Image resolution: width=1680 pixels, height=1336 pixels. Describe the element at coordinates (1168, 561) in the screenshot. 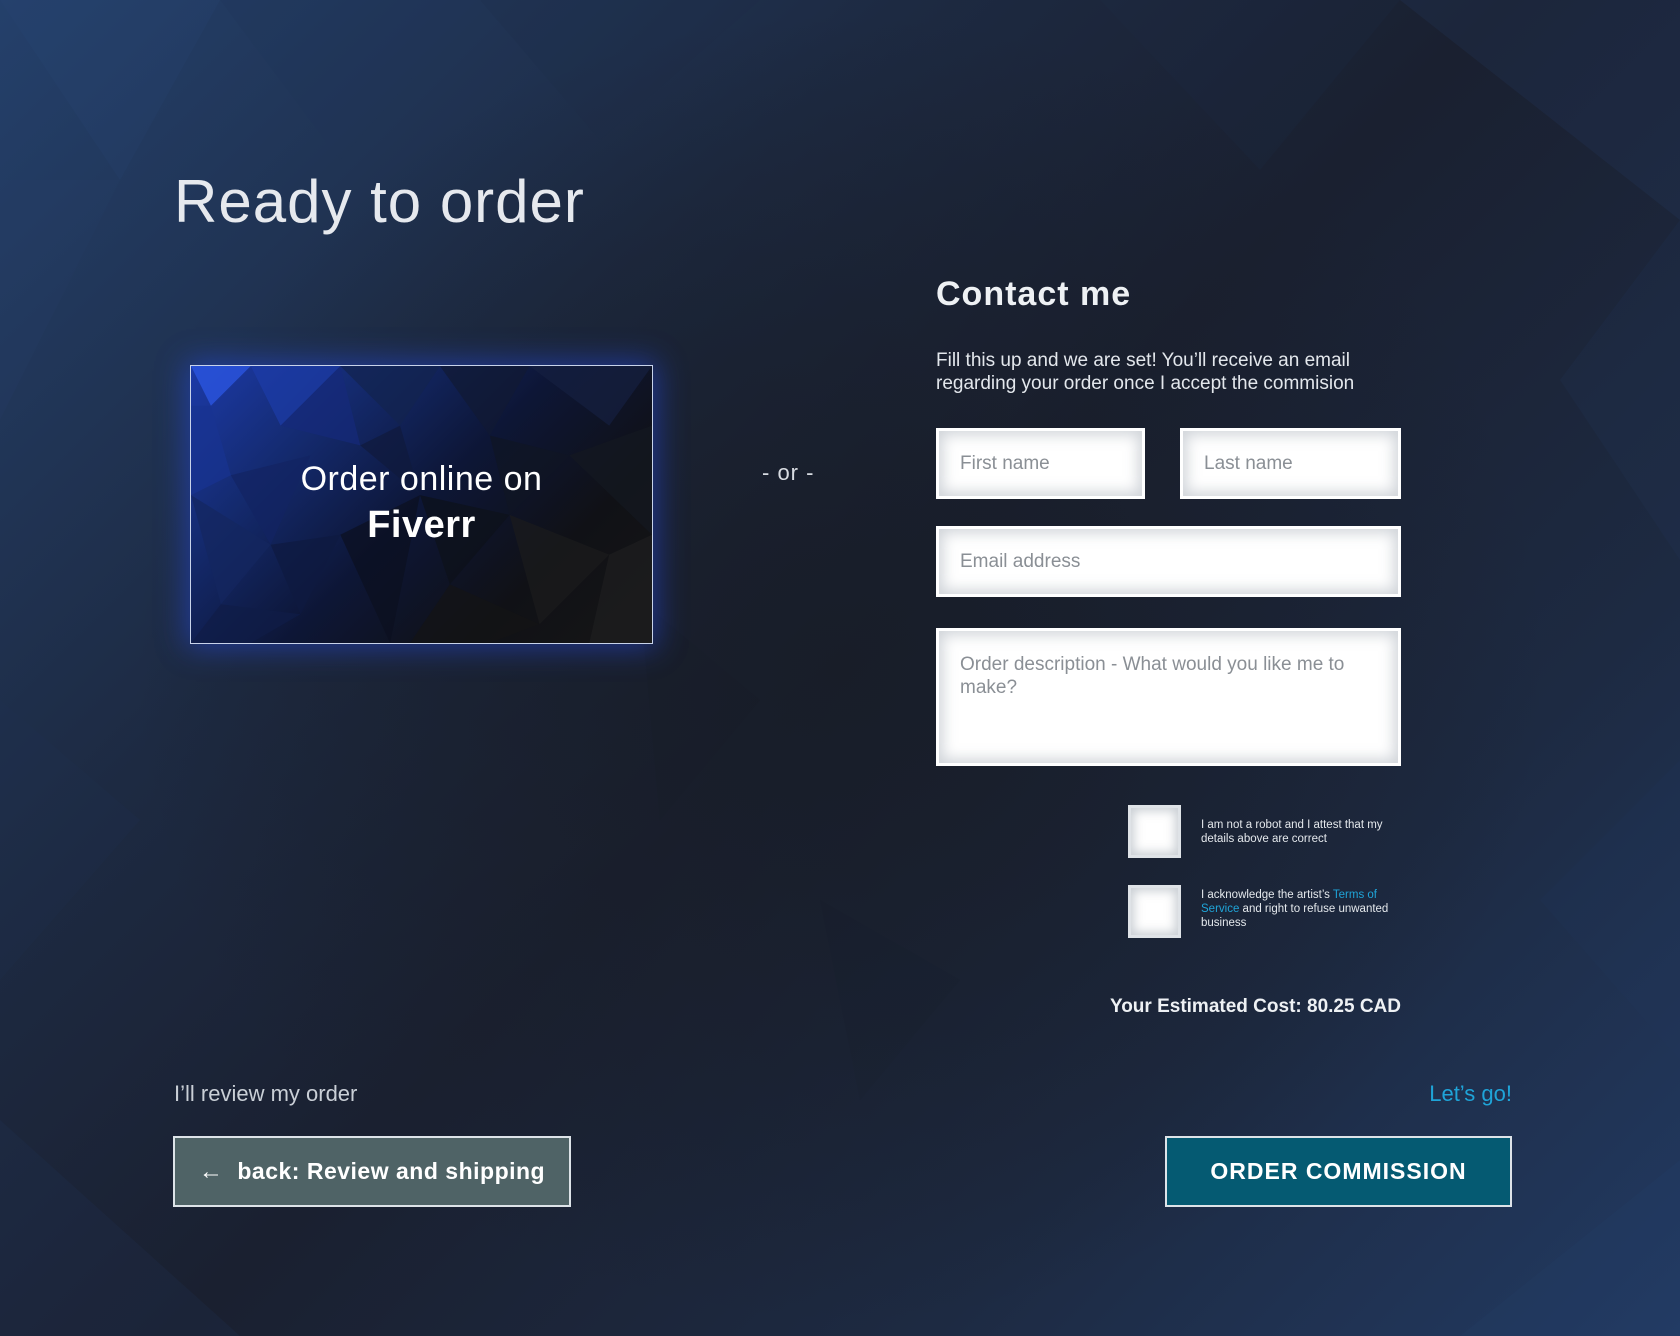

I see `email-input` at that location.